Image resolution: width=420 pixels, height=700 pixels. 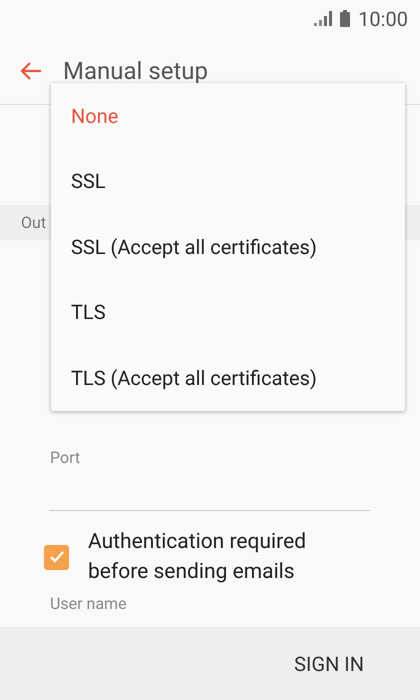 I want to click on screen-title: Manual setup, so click(x=135, y=70).